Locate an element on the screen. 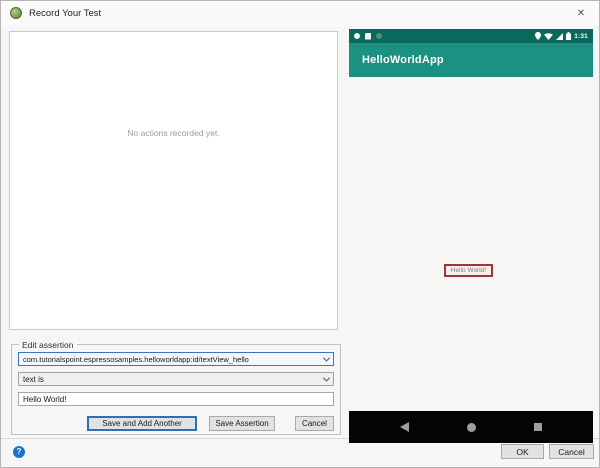  battery-icon is located at coordinates (569, 36).